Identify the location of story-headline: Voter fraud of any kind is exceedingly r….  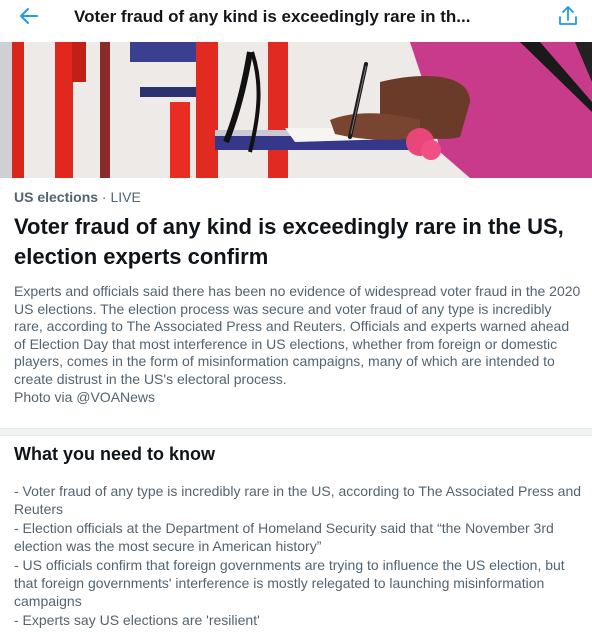
(289, 241).